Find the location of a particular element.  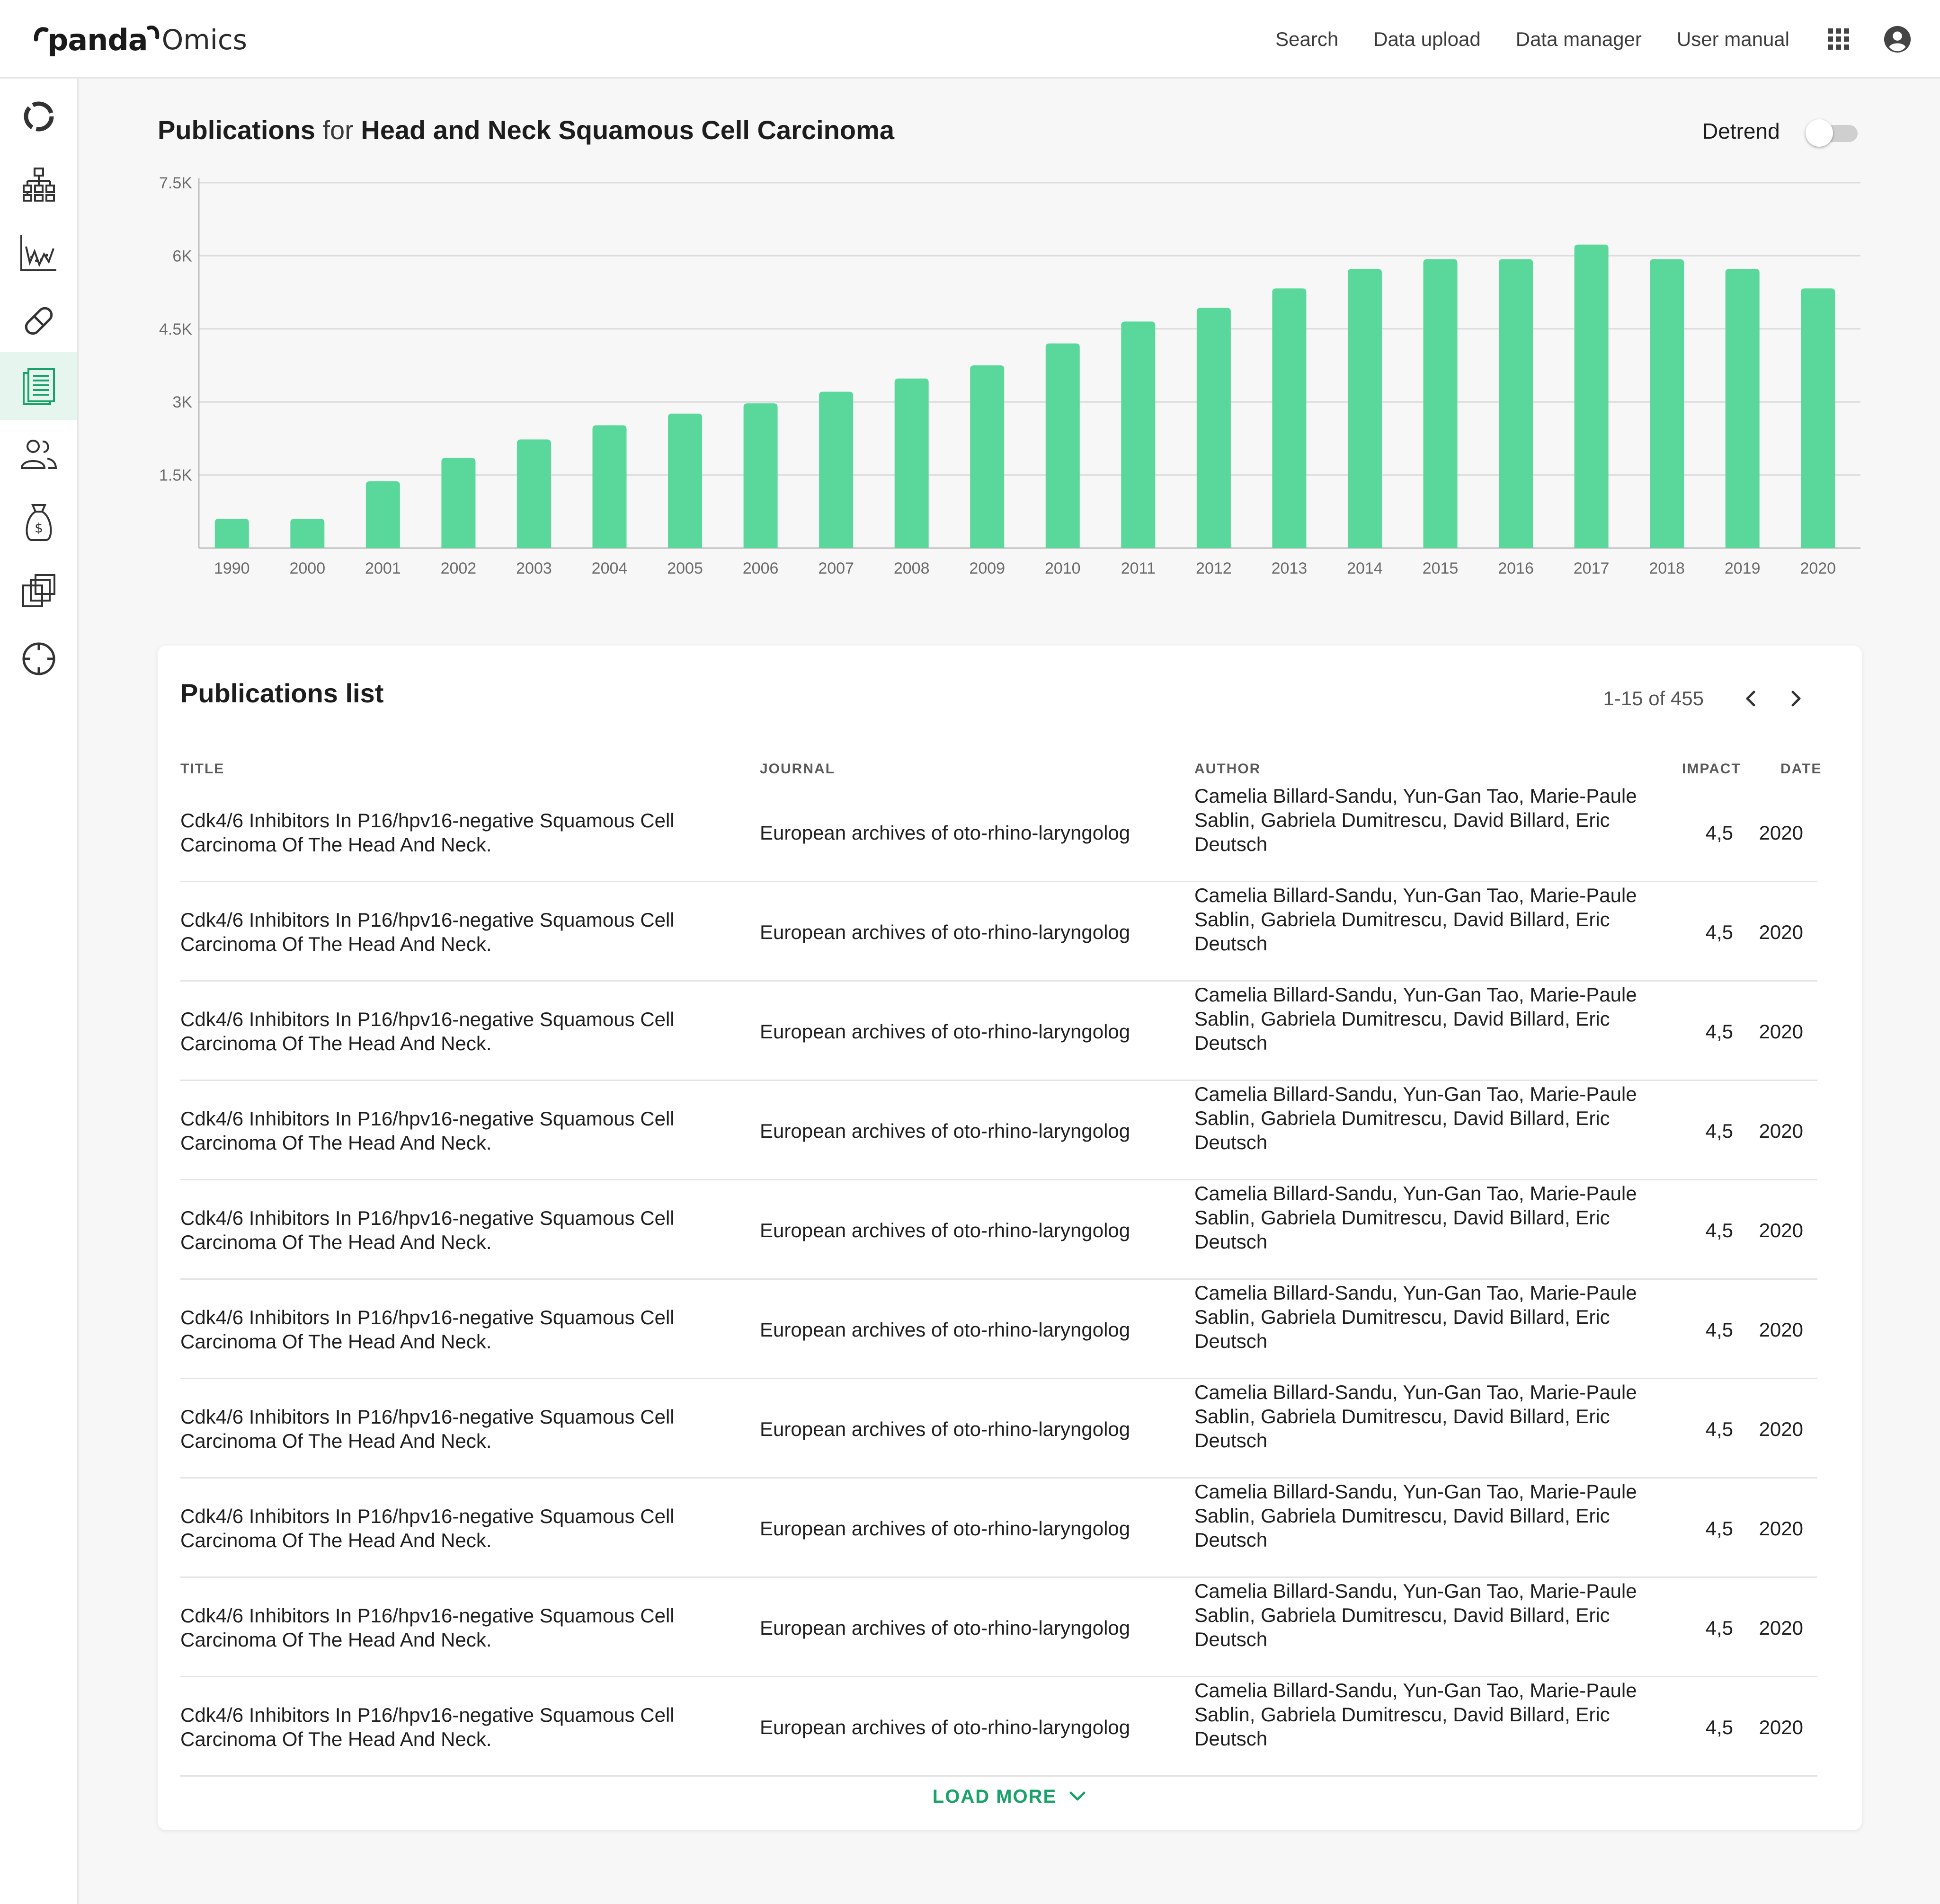

sidebar-item-overview is located at coordinates (38, 116).